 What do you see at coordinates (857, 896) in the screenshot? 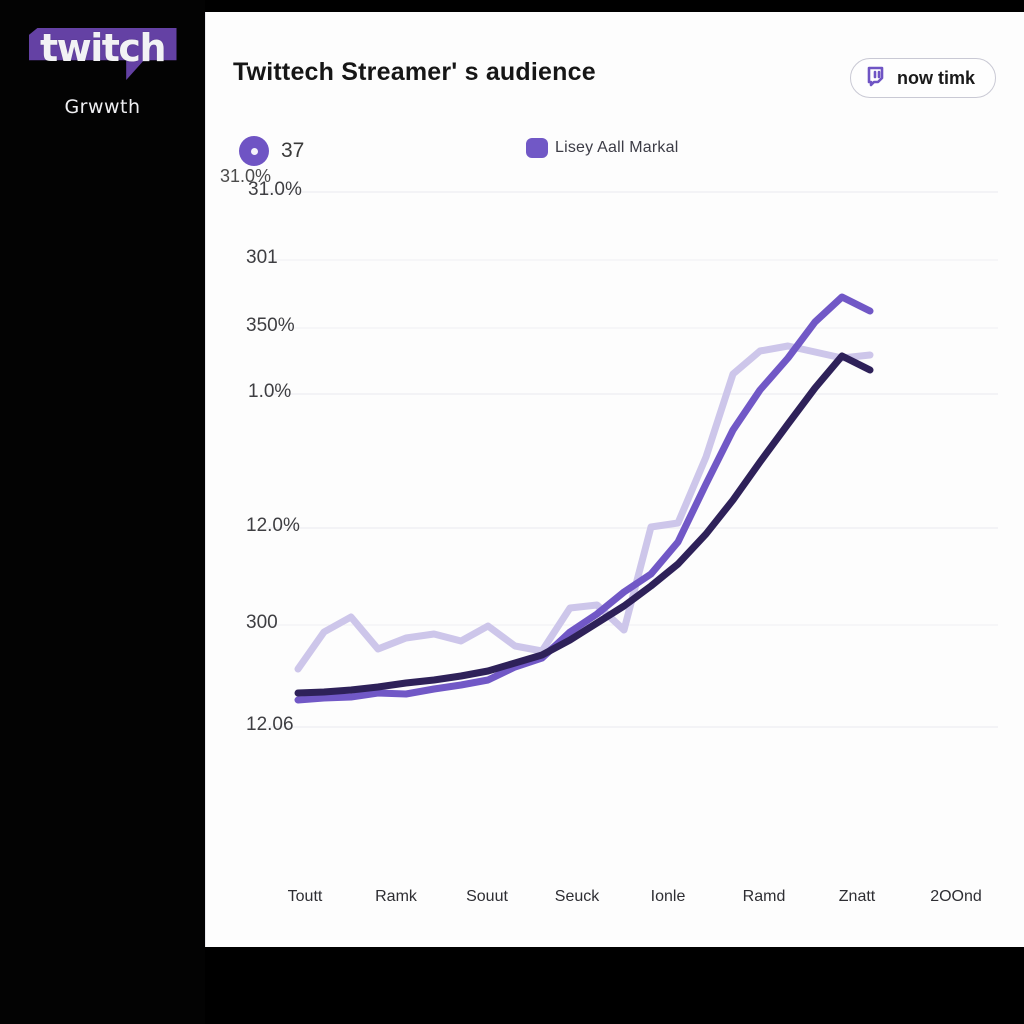
I see `x-axis-tick-label: Znatt` at bounding box center [857, 896].